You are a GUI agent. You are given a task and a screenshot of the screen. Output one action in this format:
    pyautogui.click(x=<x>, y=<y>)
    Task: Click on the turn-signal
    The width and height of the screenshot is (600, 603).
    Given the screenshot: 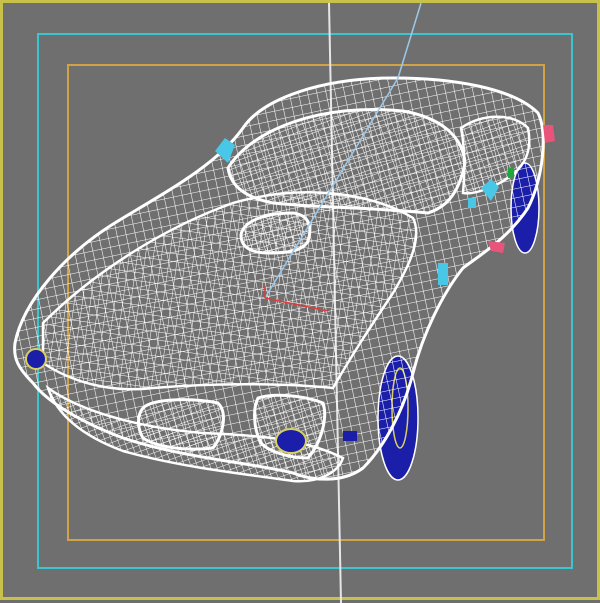 What is the action you would take?
    pyautogui.click(x=350, y=436)
    